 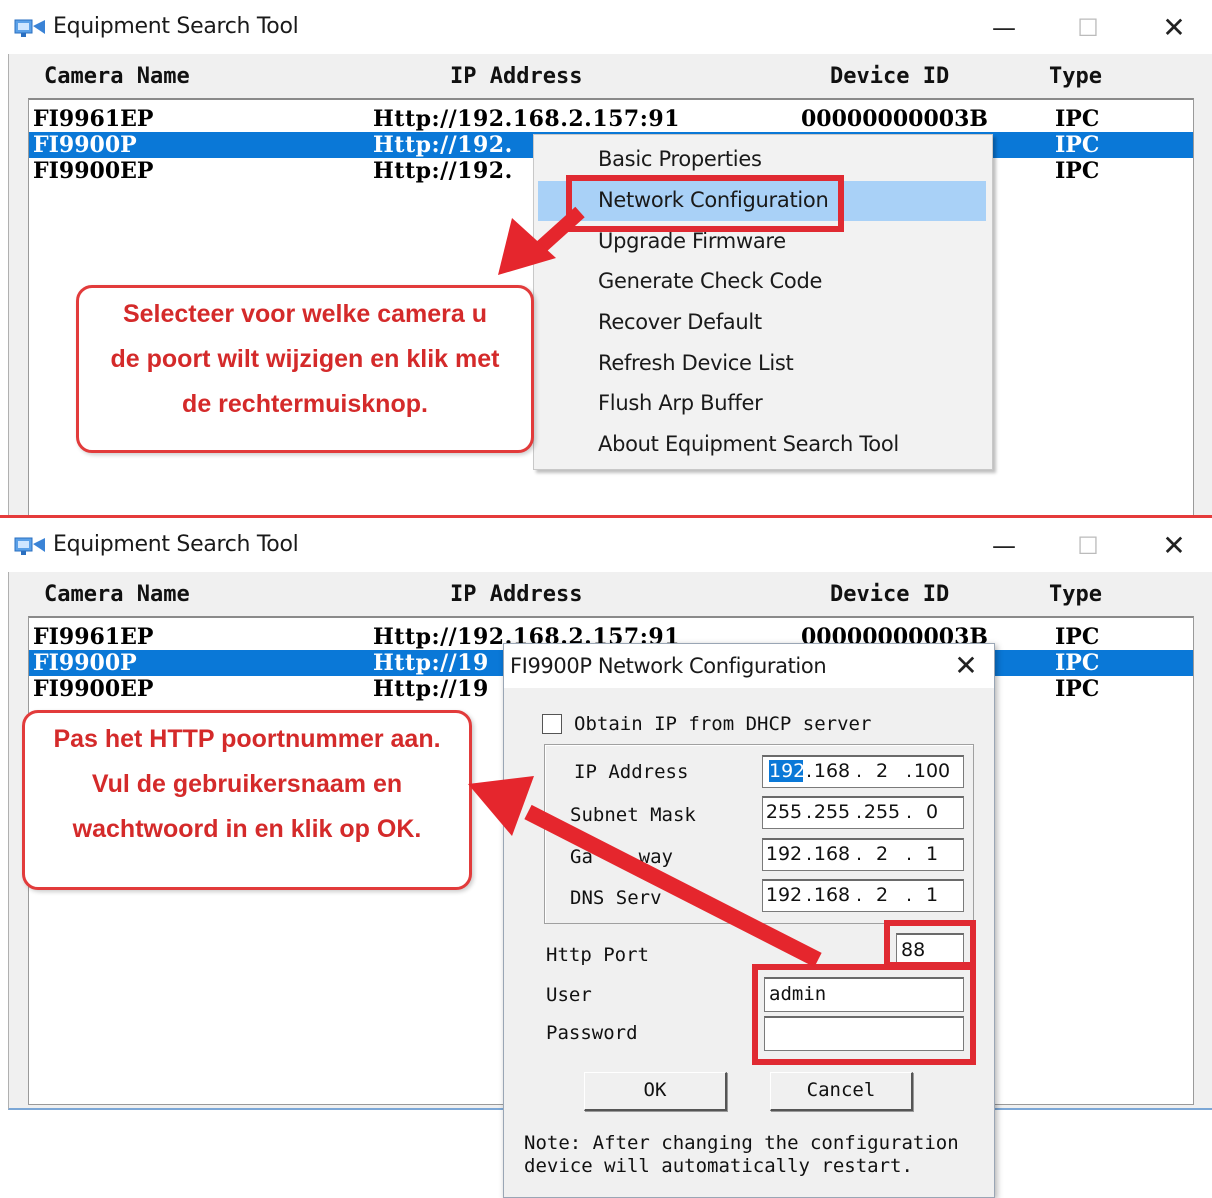 What do you see at coordinates (621, 857) in the screenshot?
I see `gateway-label: Ga way` at bounding box center [621, 857].